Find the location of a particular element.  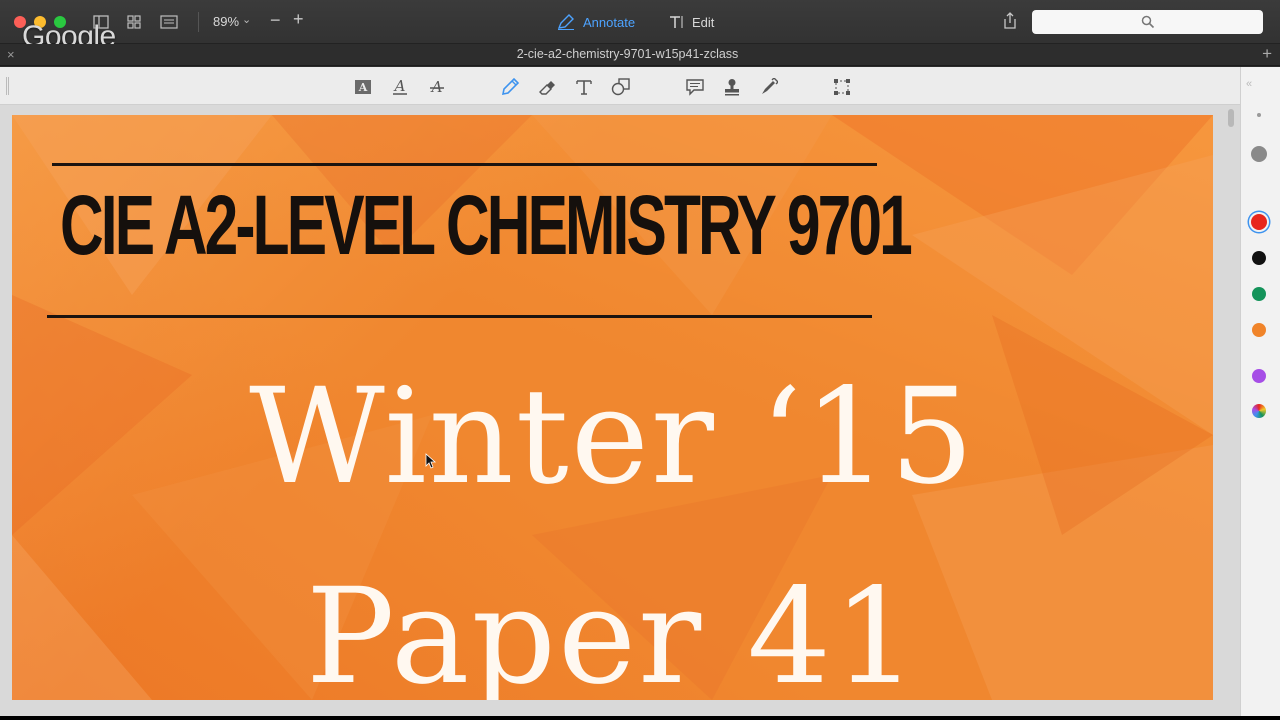

color-black-swatch is located at coordinates (1259, 258).